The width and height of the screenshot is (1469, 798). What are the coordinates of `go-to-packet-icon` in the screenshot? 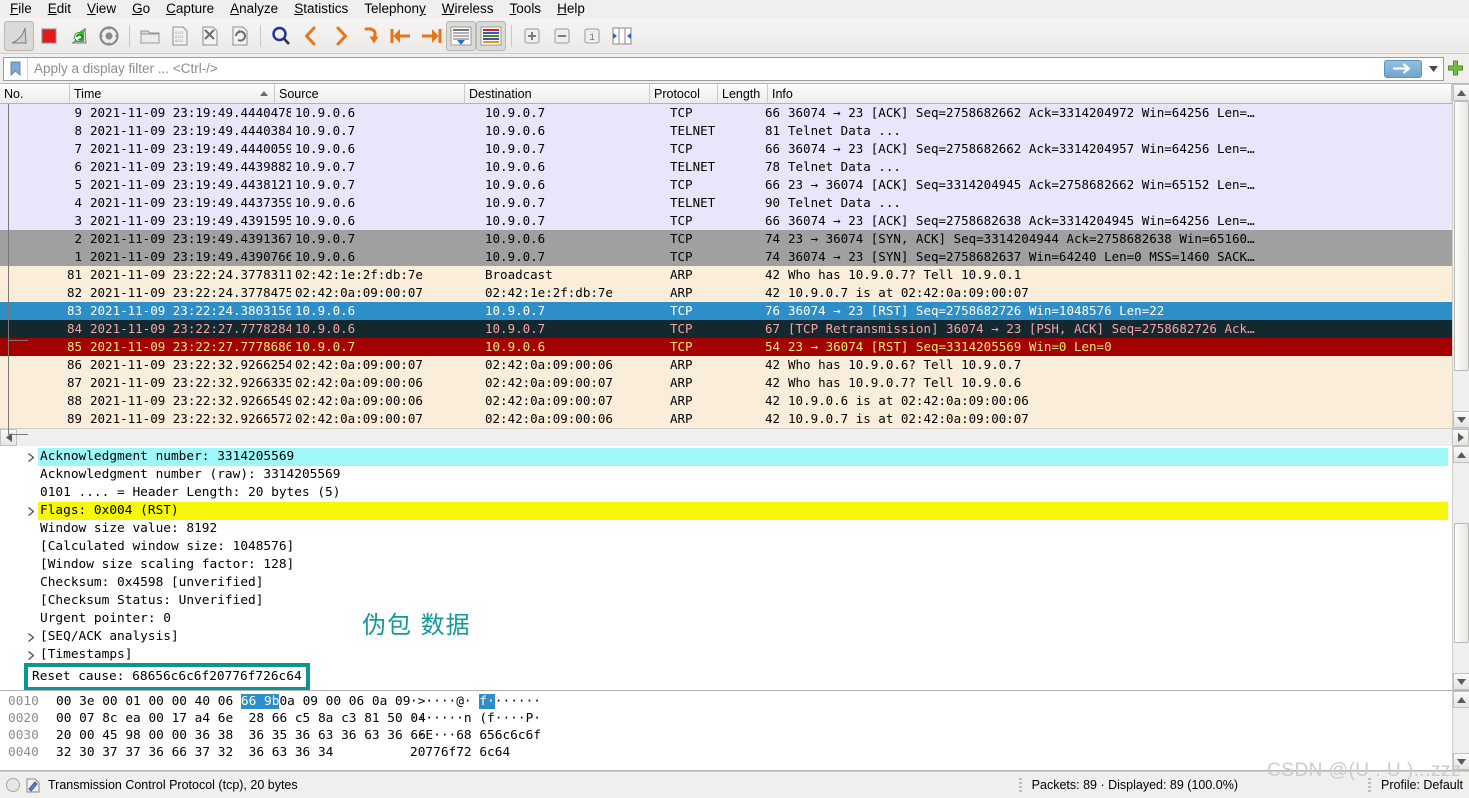 It's located at (371, 36).